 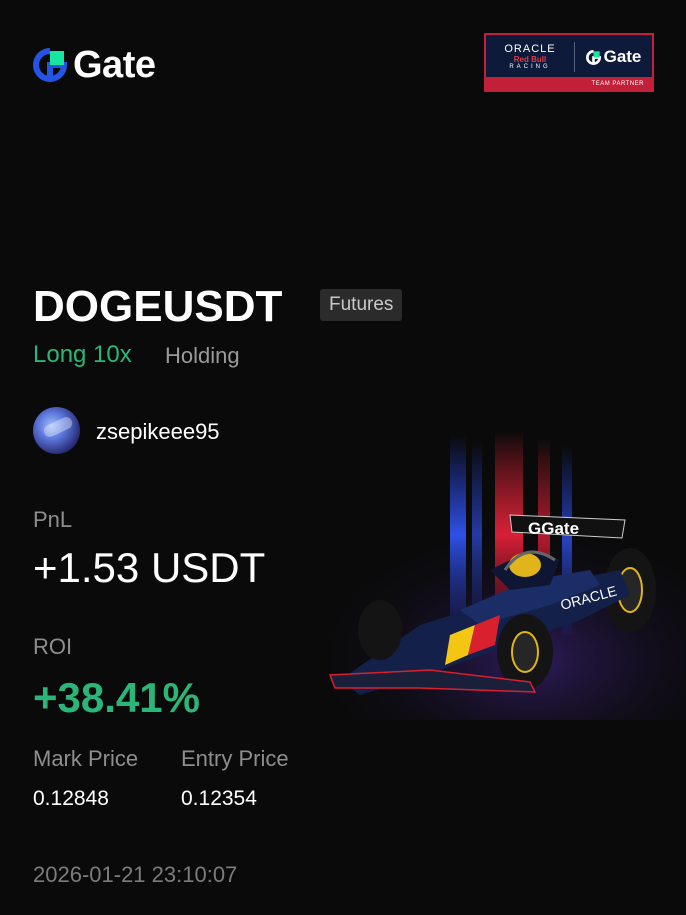 What do you see at coordinates (53, 519) in the screenshot?
I see `pnl-label: PnL` at bounding box center [53, 519].